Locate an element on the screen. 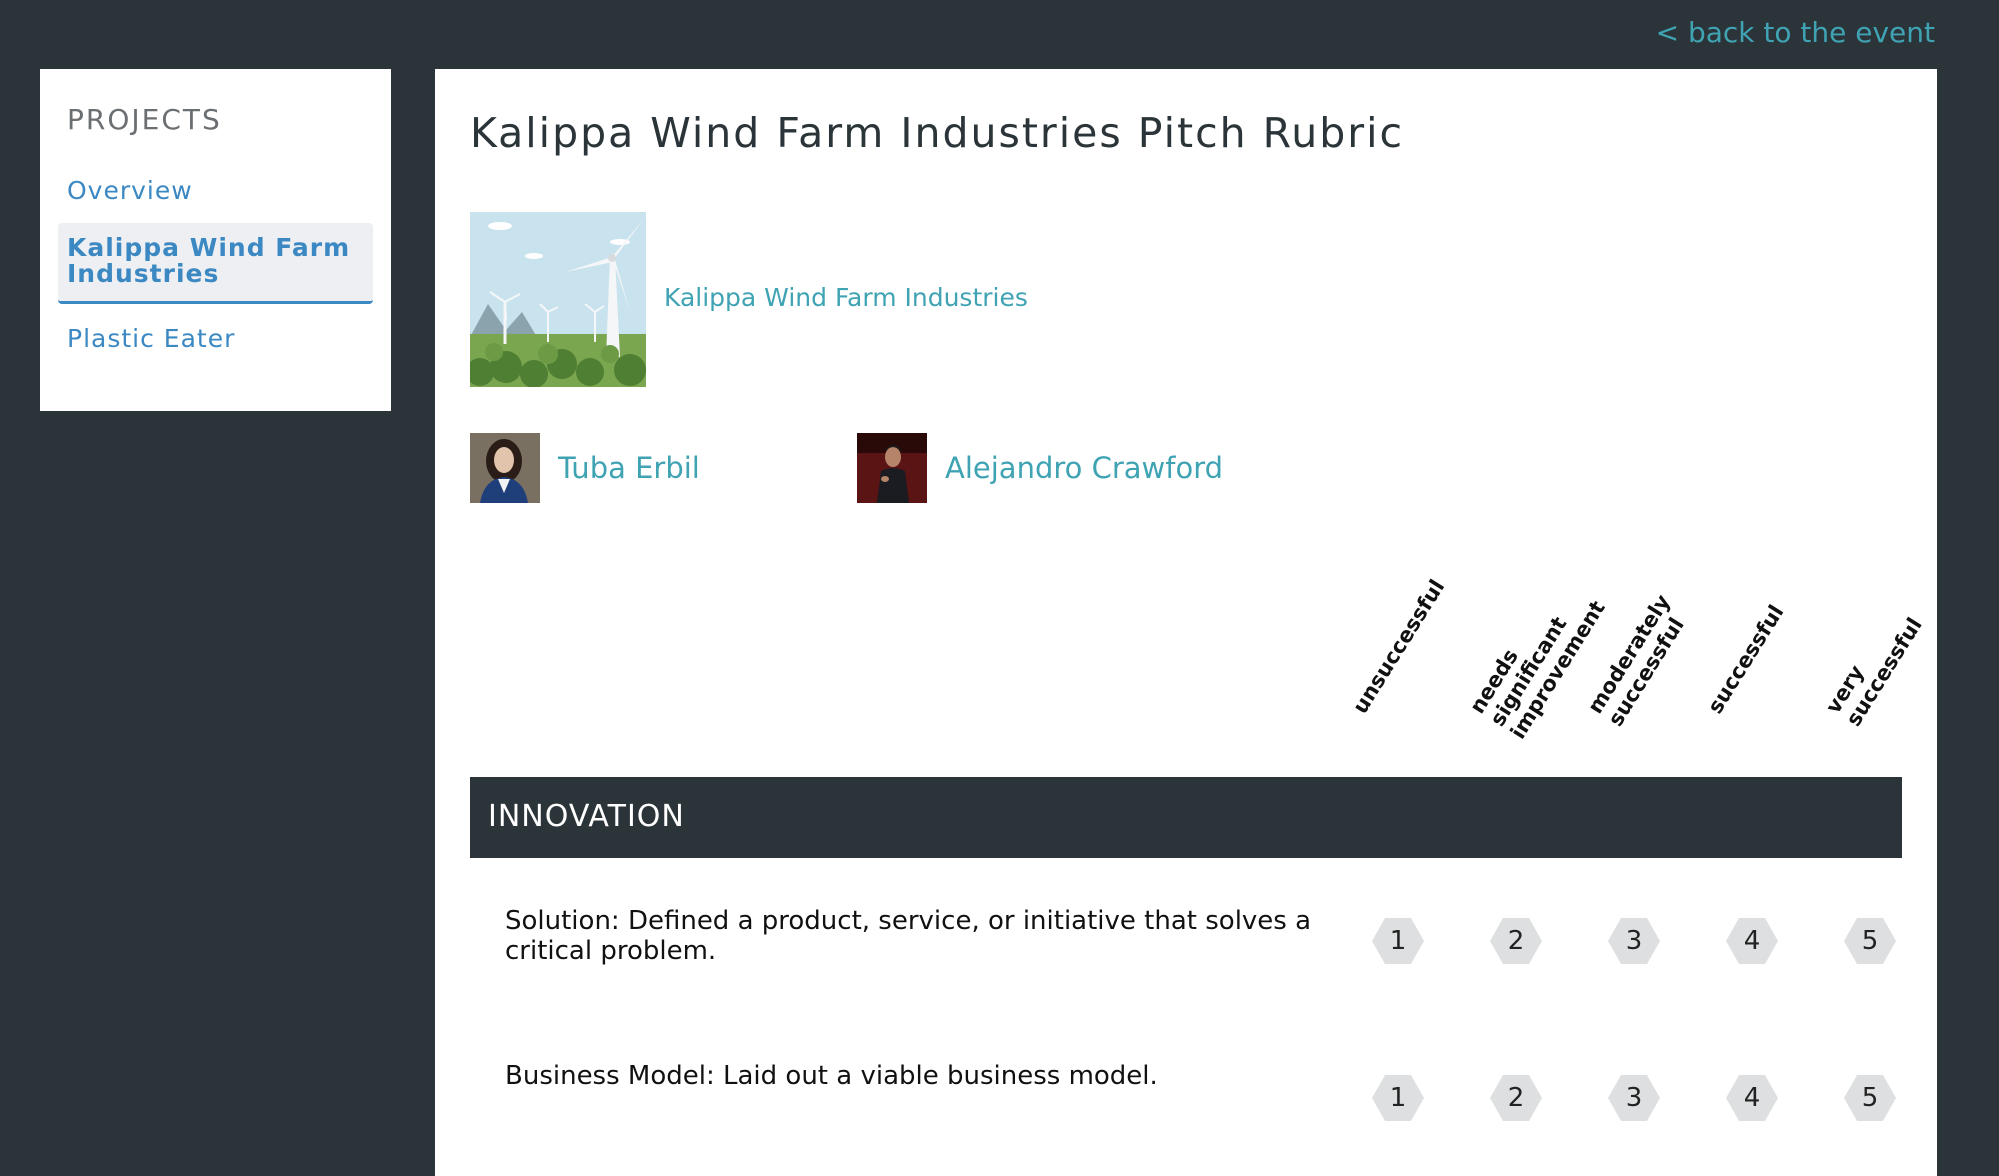  project-name-link: Kalippa Wind Farm Industries is located at coordinates (846, 297).